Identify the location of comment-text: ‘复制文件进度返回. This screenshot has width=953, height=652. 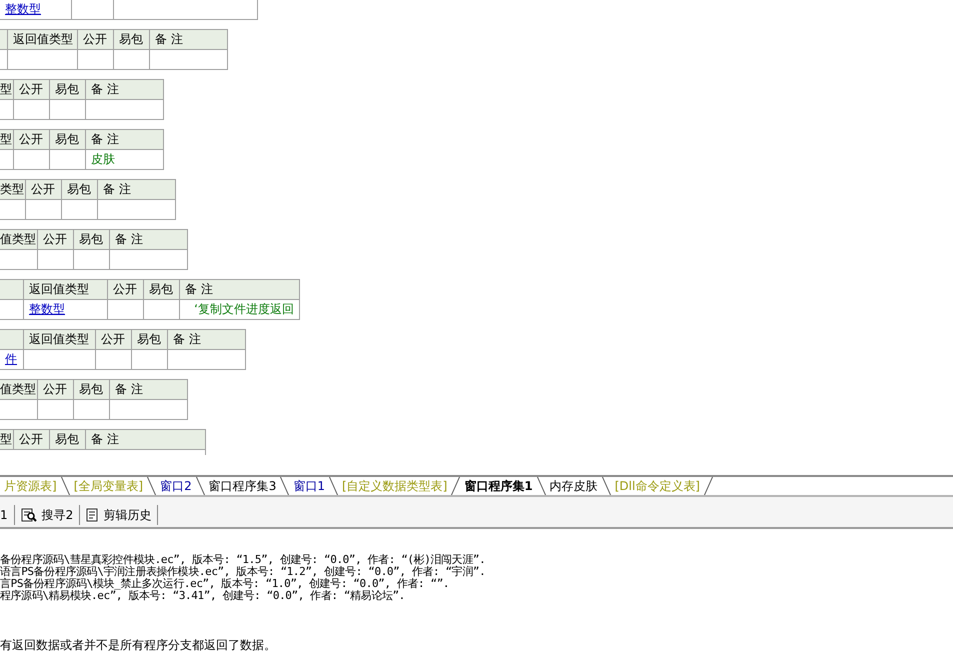
(240, 310).